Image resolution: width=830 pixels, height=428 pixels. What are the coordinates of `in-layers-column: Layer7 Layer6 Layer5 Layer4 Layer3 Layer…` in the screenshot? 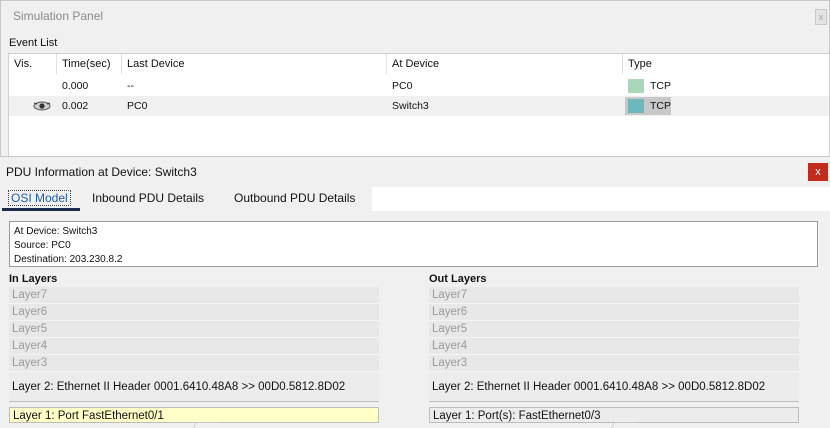 It's located at (194, 355).